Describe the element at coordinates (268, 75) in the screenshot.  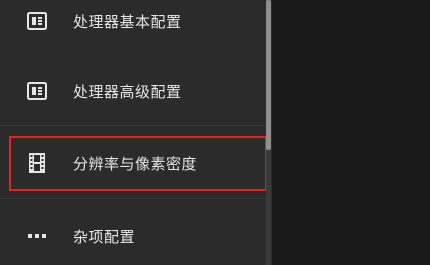
I see `scrollbar-thumb` at that location.